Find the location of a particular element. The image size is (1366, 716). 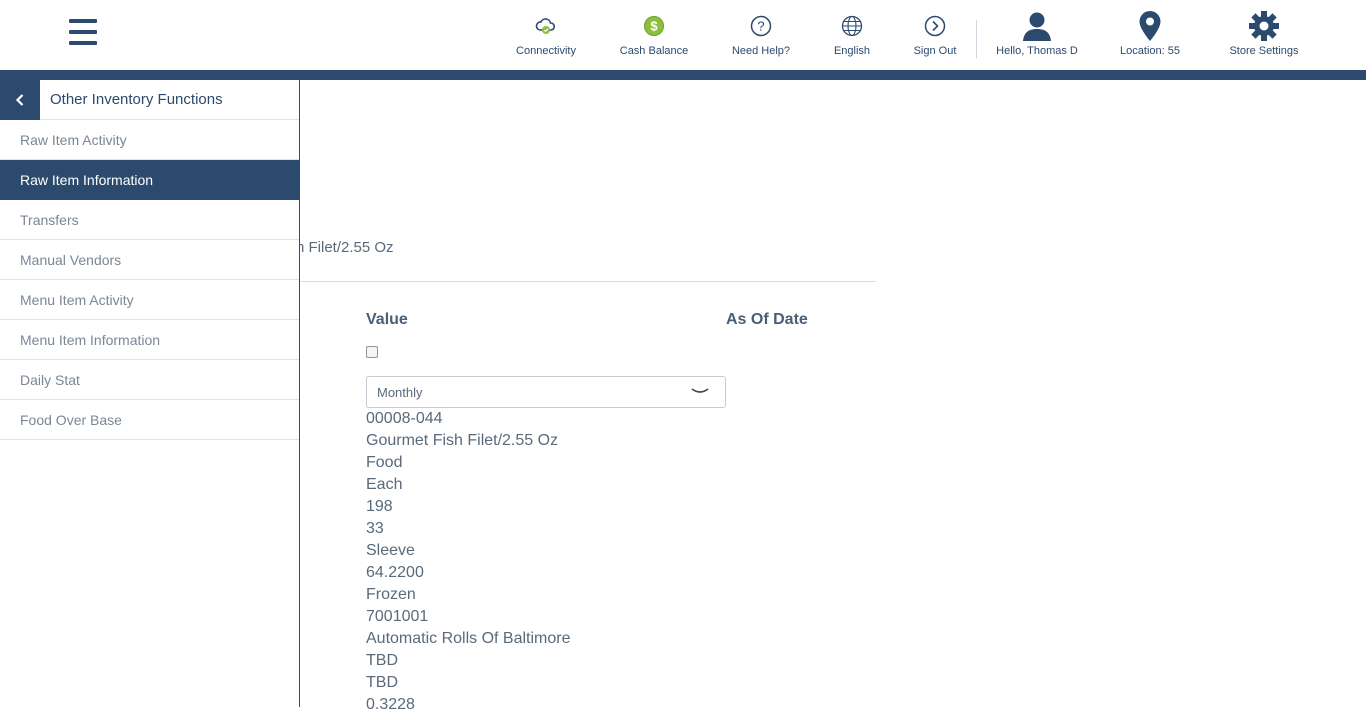

user-icon is located at coordinates (1037, 26).